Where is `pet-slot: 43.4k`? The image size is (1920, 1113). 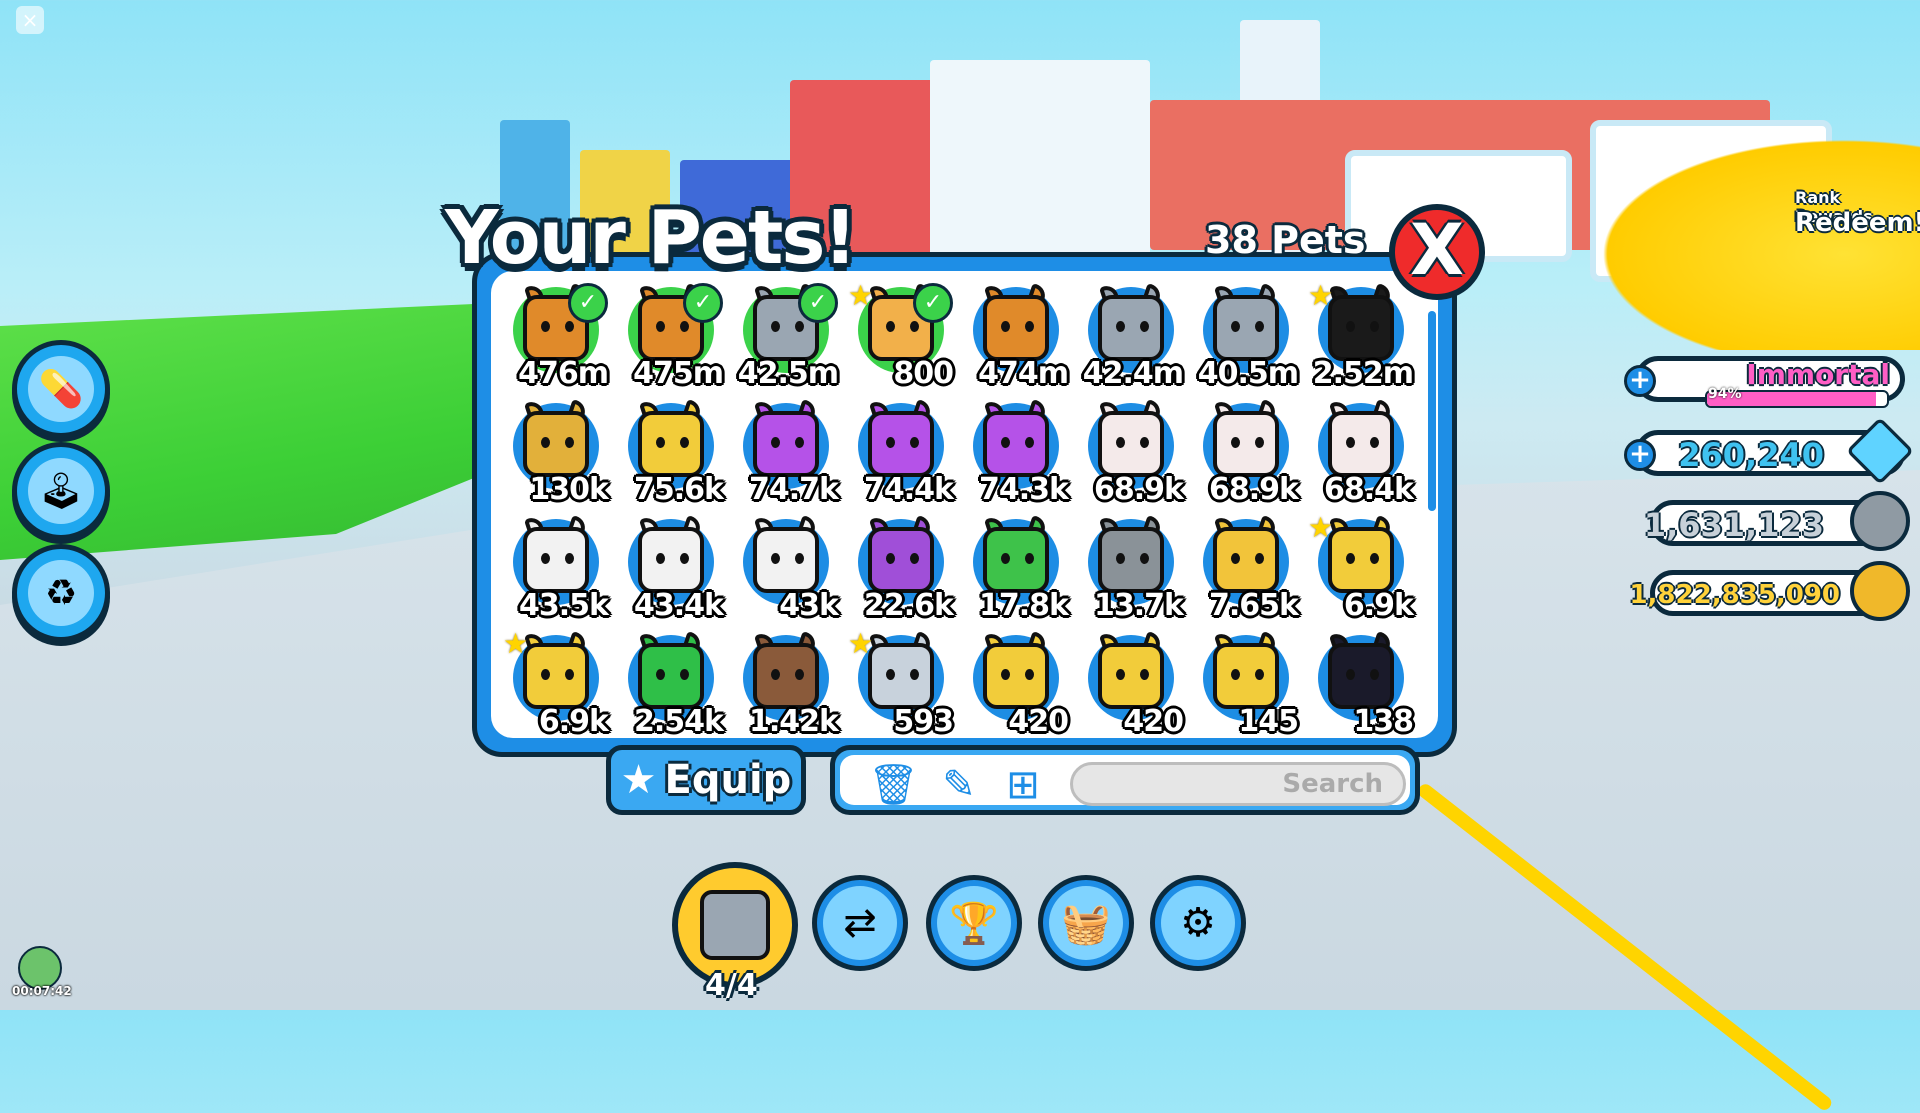
pet-slot: 43.4k is located at coordinates (671, 567).